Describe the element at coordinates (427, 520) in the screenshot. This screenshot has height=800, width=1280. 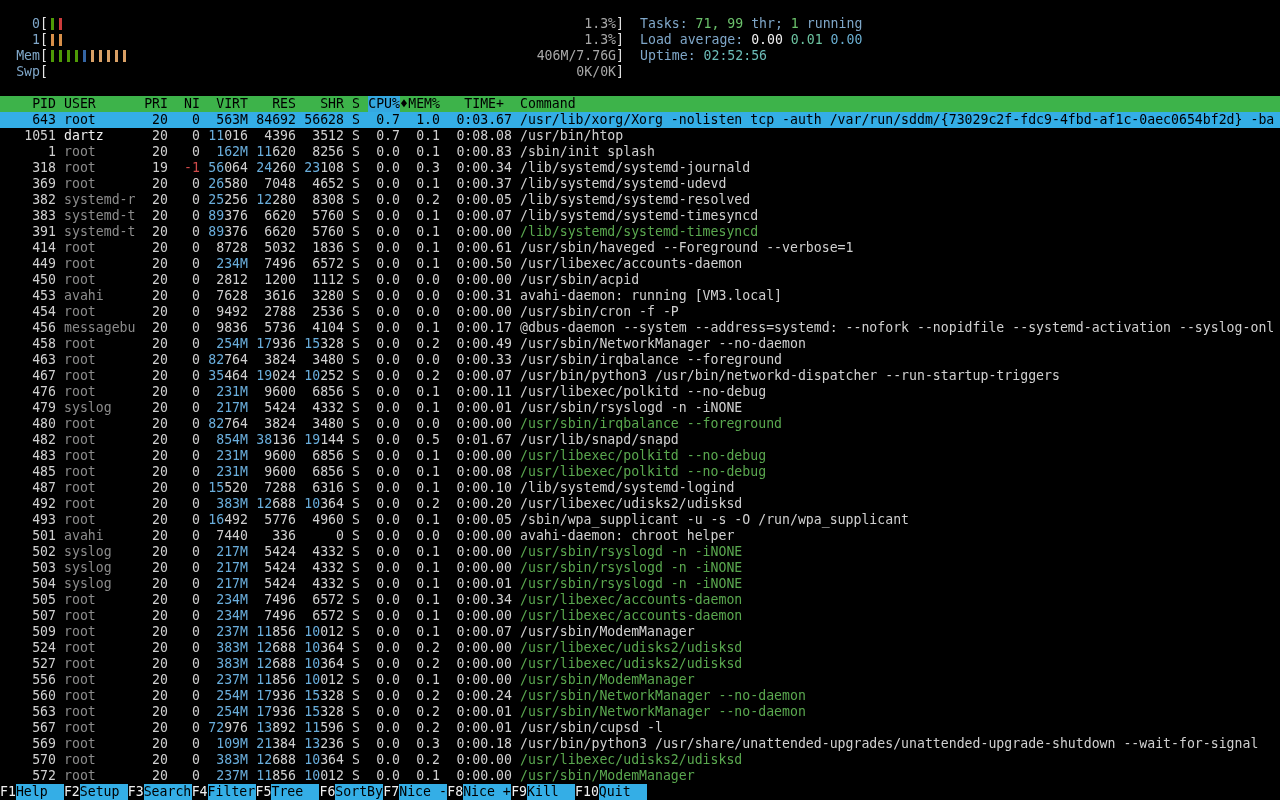
I see `table-cell-text: 0.1` at that location.